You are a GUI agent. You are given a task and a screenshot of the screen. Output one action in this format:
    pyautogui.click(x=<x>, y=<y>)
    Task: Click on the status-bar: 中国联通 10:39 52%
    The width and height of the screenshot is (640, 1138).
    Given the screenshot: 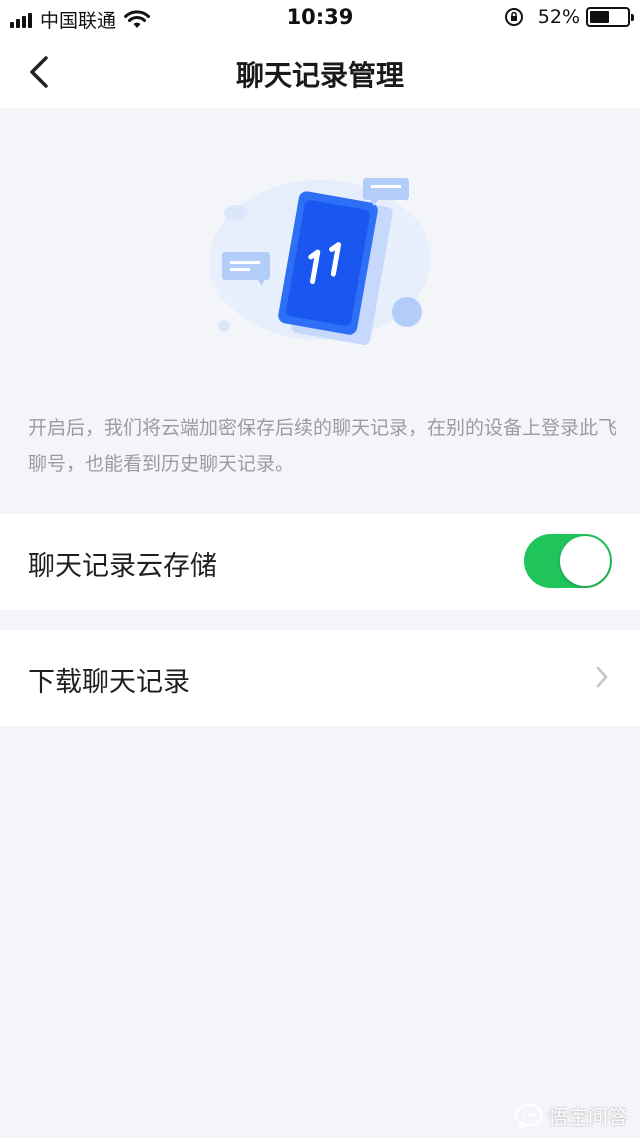 What is the action you would take?
    pyautogui.click(x=320, y=18)
    